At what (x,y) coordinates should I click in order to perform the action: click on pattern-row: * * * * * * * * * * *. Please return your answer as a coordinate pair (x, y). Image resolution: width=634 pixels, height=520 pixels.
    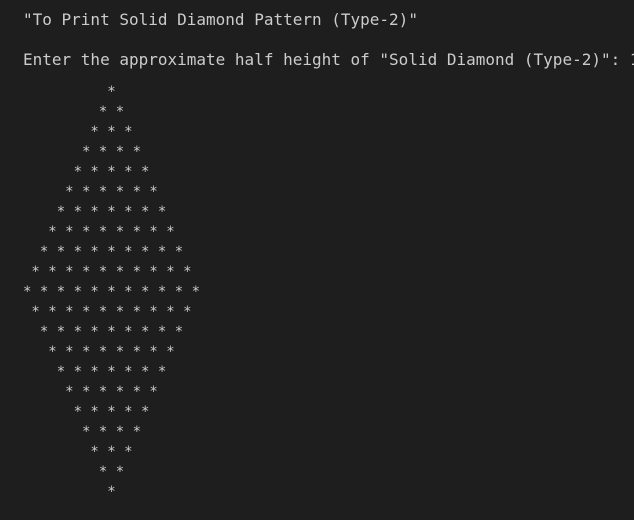
    Looking at the image, I should click on (112, 292).